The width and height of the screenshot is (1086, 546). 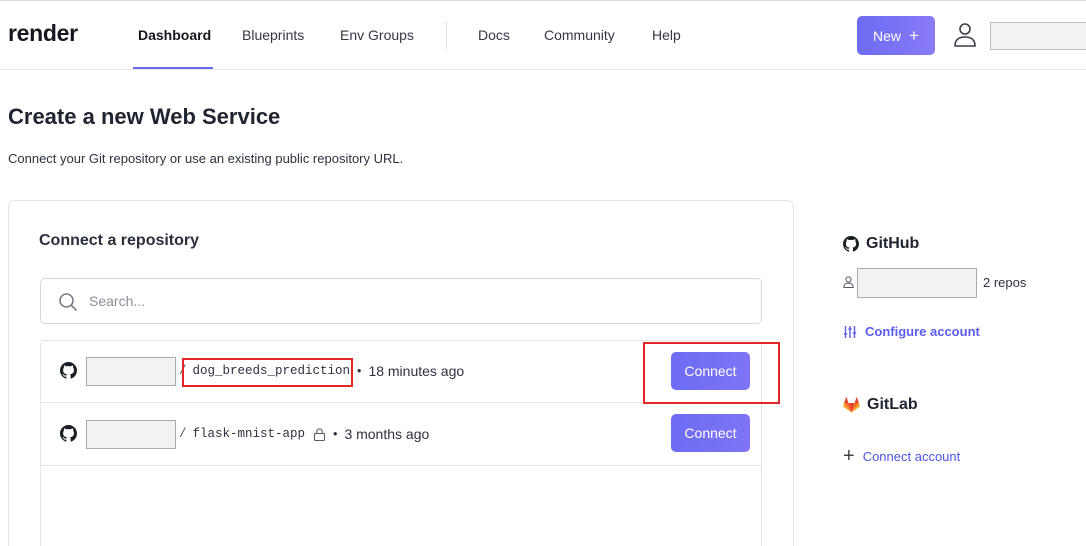 I want to click on gitlab-section-title: GitLab, so click(x=880, y=405).